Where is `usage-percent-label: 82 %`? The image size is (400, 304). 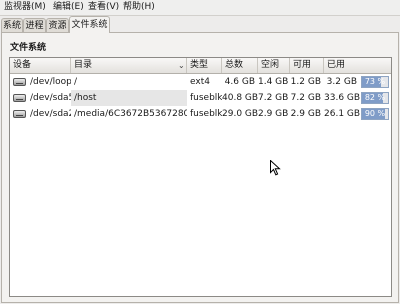
usage-percent-label: 82 % is located at coordinates (375, 97).